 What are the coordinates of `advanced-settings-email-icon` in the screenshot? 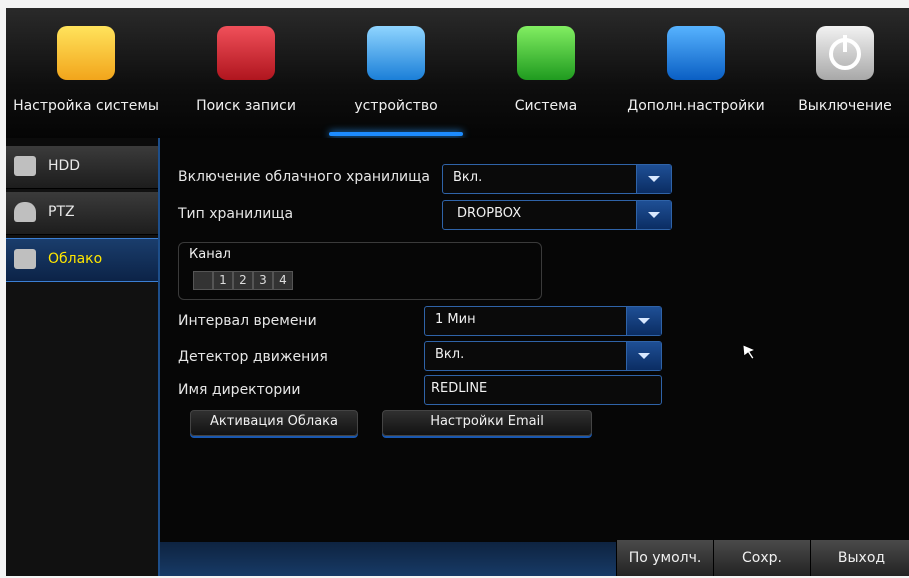 It's located at (696, 53).